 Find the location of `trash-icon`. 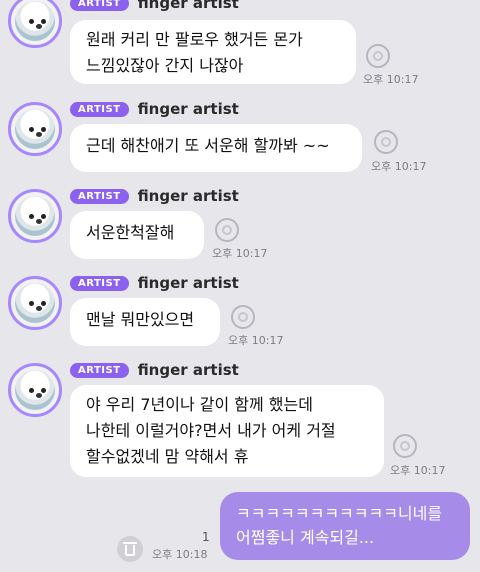

trash-icon is located at coordinates (130, 549).